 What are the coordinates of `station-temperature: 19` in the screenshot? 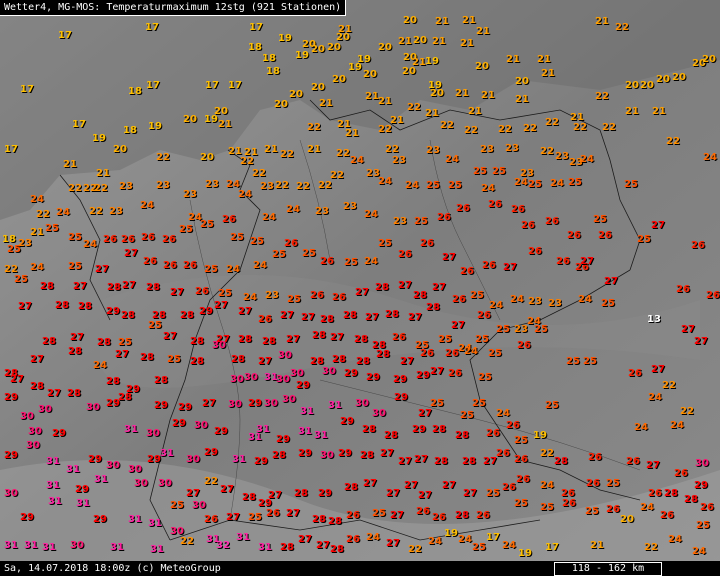 It's located at (285, 38).